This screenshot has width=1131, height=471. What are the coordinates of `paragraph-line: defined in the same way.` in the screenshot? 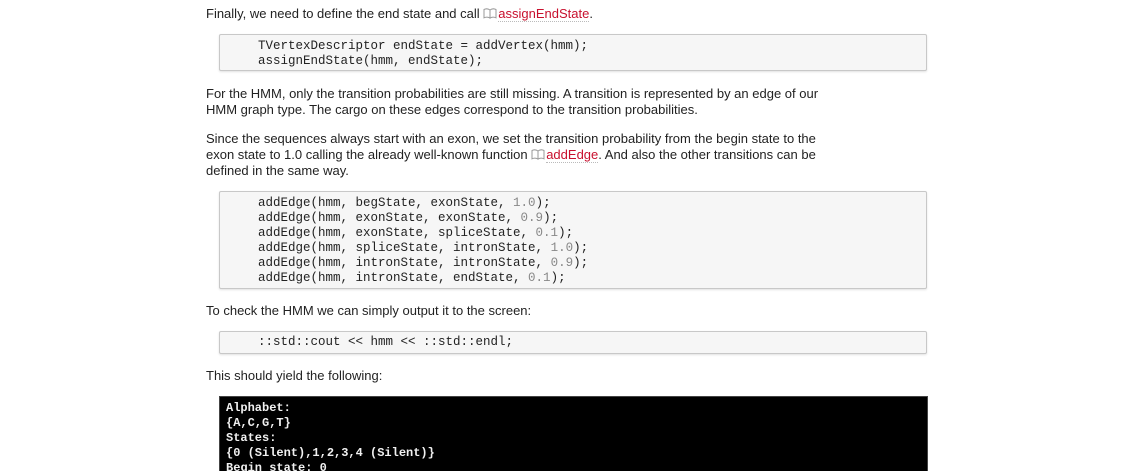 It's located at (277, 170).